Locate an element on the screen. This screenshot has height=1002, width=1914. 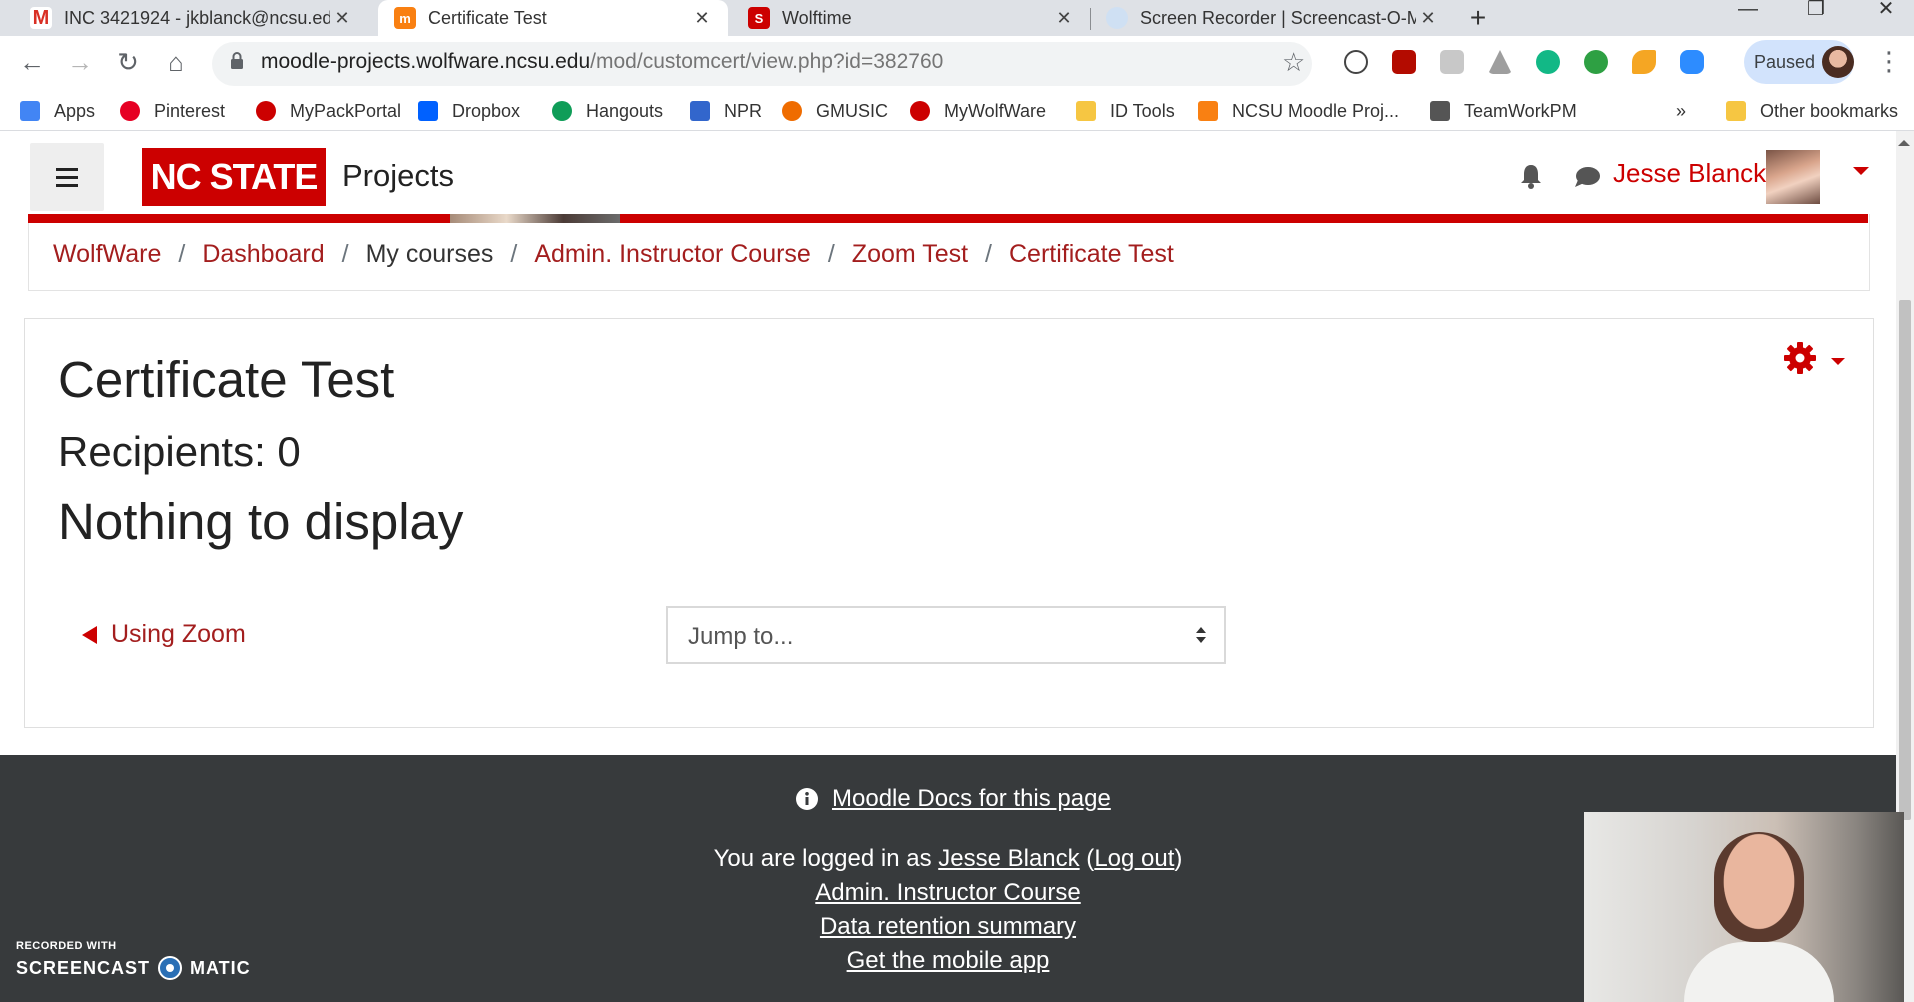
watermark-brand: SCREENCAST MATIC is located at coordinates (133, 968).